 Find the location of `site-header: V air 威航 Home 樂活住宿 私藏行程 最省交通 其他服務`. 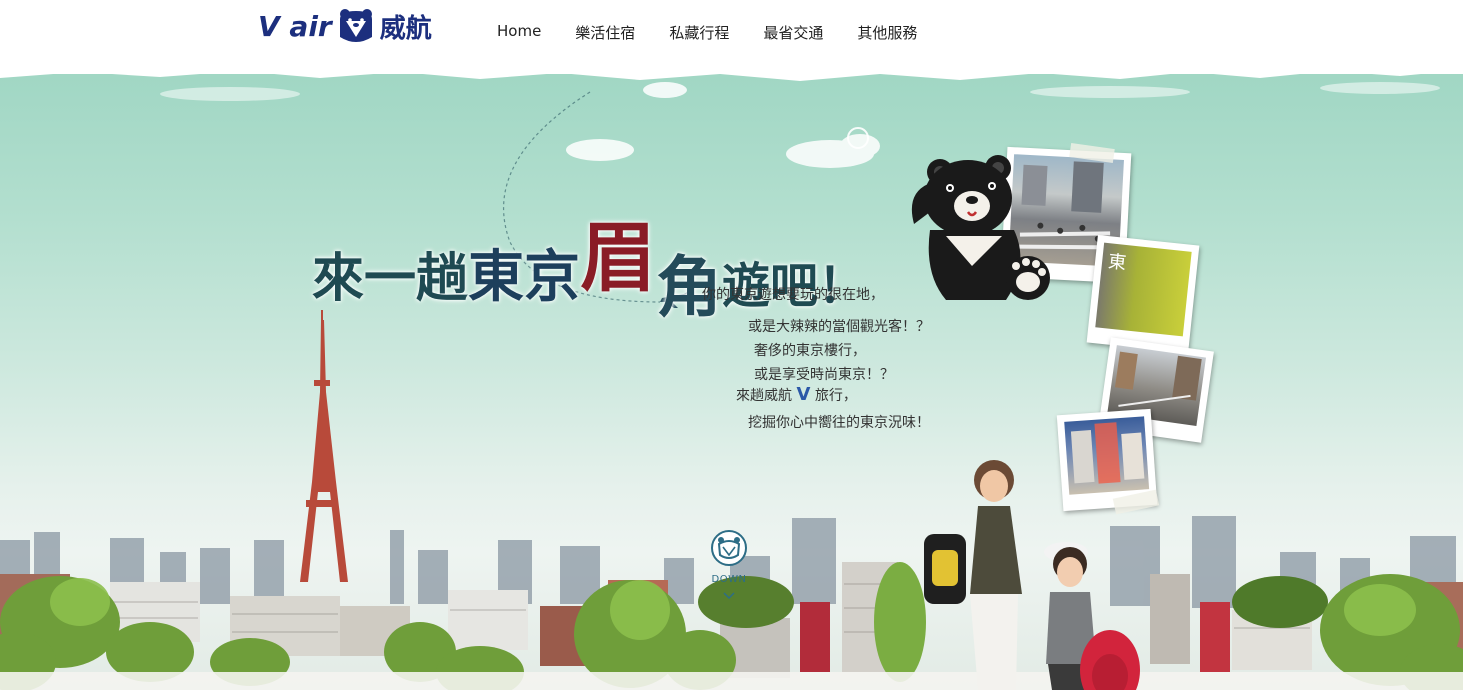

site-header: V air 威航 Home 樂活住宿 私藏行程 最省交通 其他服務 is located at coordinates (731, 37).